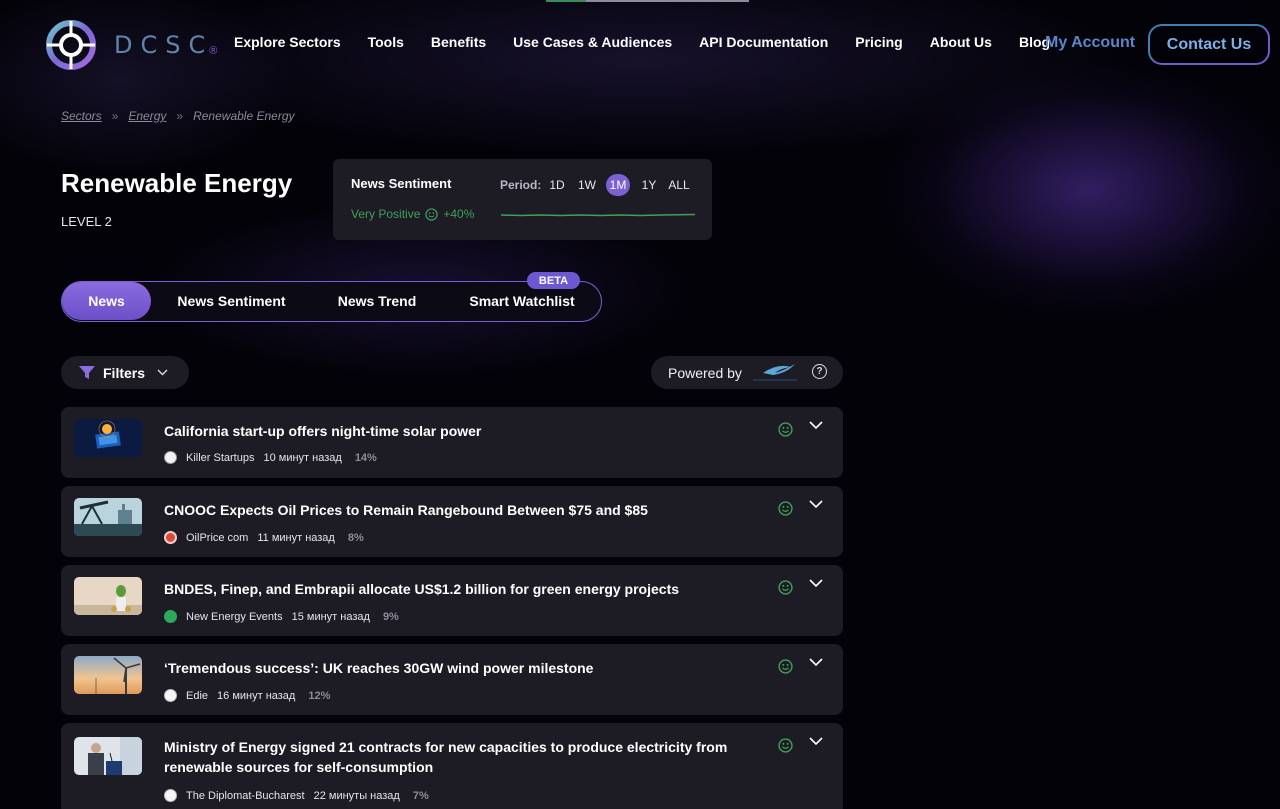 The width and height of the screenshot is (1280, 809). I want to click on beta-badge: BETA, so click(553, 280).